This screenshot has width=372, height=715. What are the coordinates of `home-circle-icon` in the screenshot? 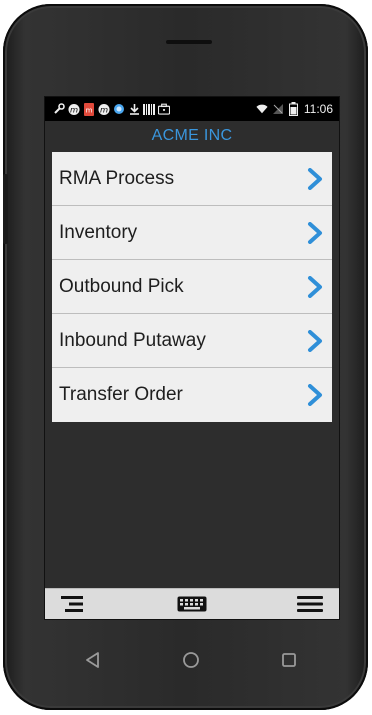 It's located at (191, 660).